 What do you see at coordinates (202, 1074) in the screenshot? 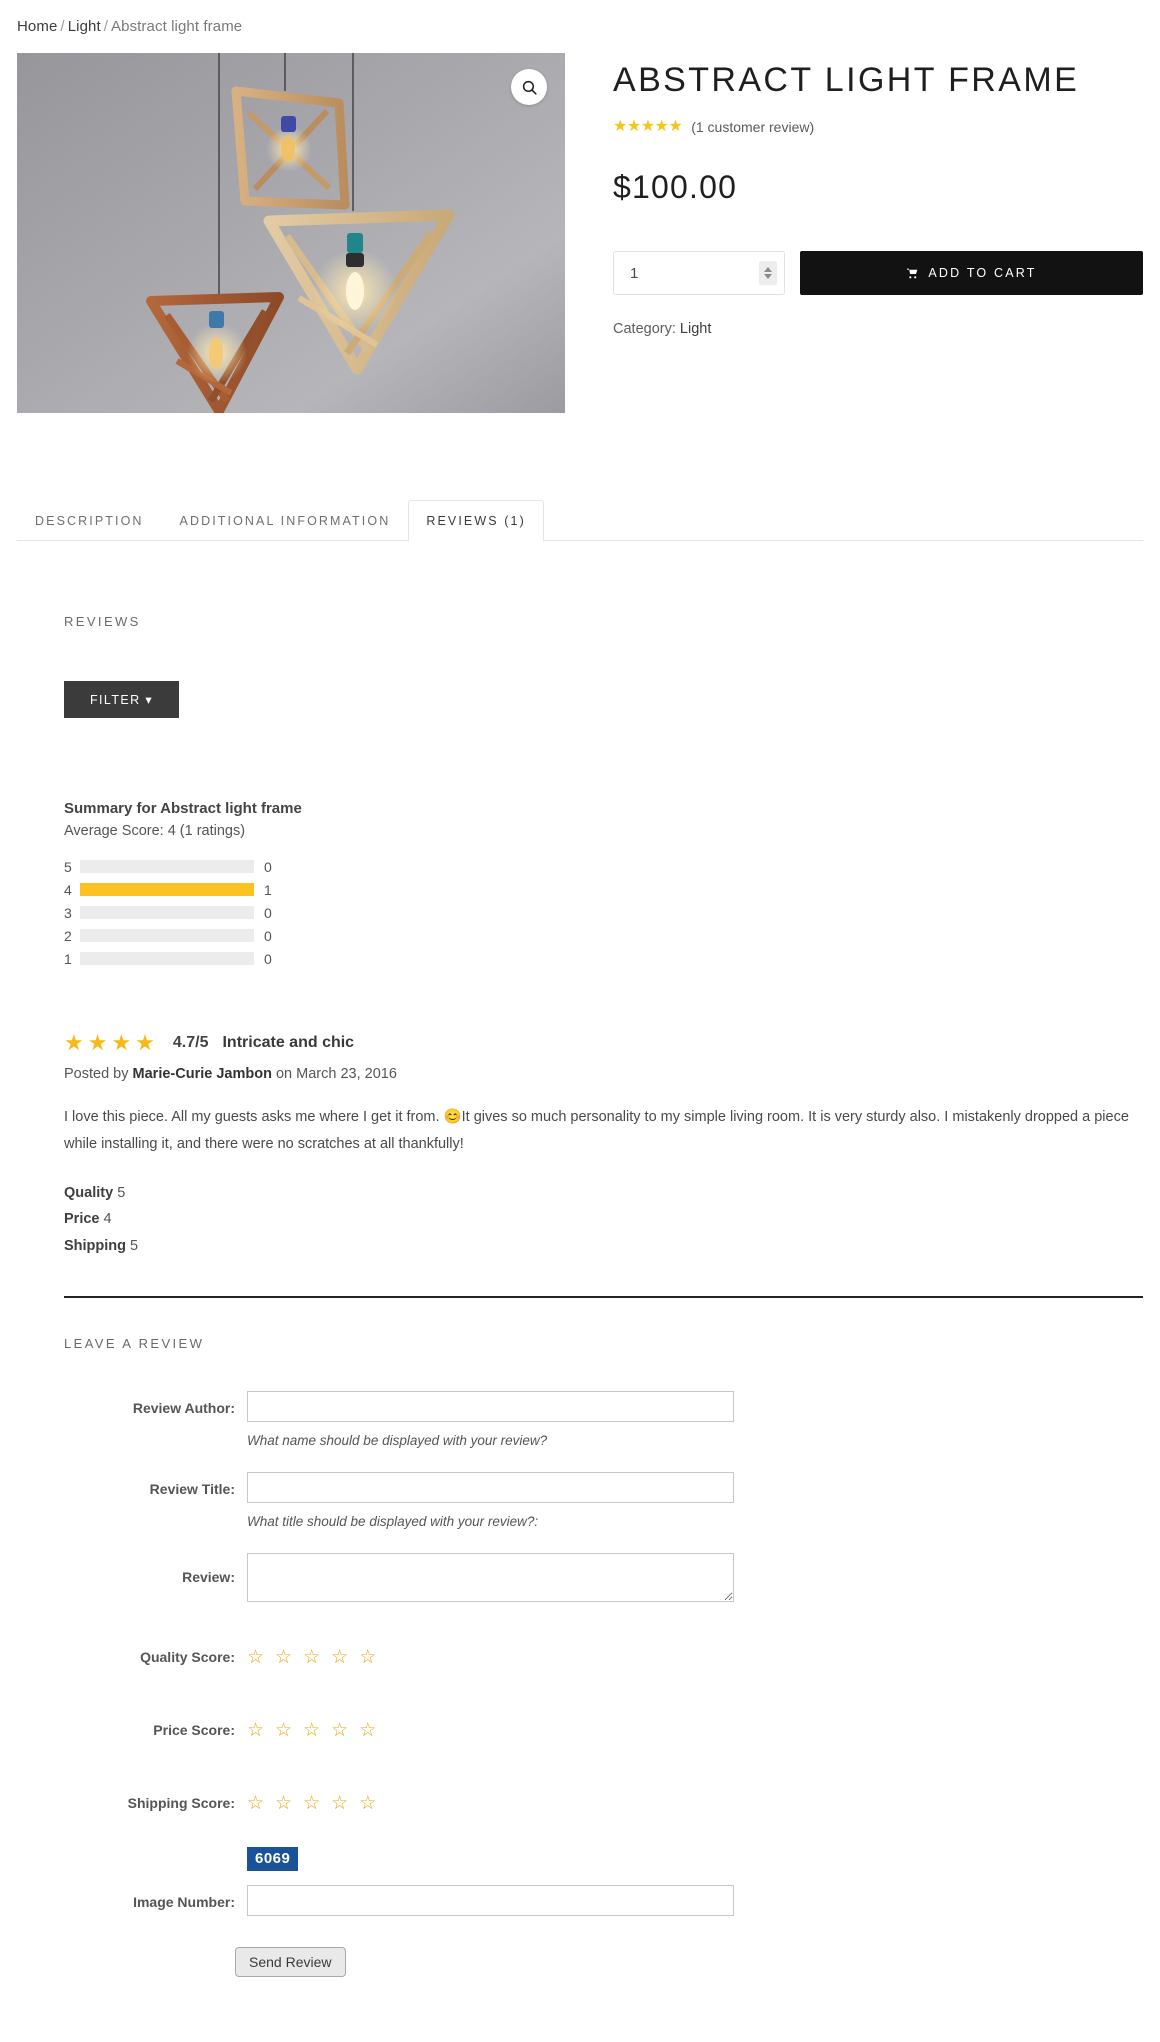
I see `review-author: Marie-Curie Jambon` at bounding box center [202, 1074].